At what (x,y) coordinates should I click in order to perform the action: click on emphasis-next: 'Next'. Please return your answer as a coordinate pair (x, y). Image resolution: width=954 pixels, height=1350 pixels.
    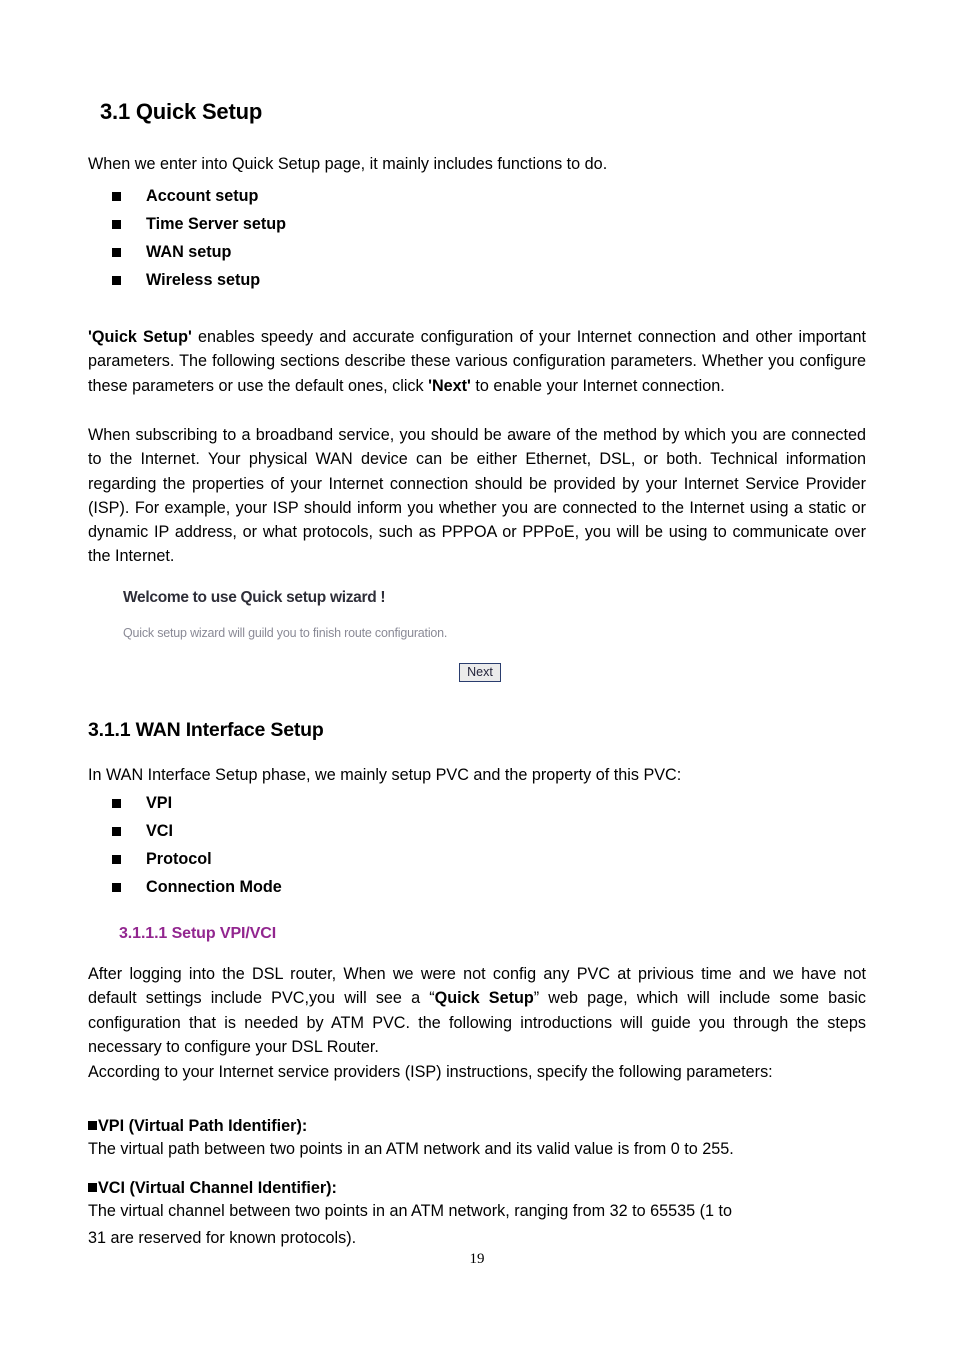
    Looking at the image, I should click on (449, 385).